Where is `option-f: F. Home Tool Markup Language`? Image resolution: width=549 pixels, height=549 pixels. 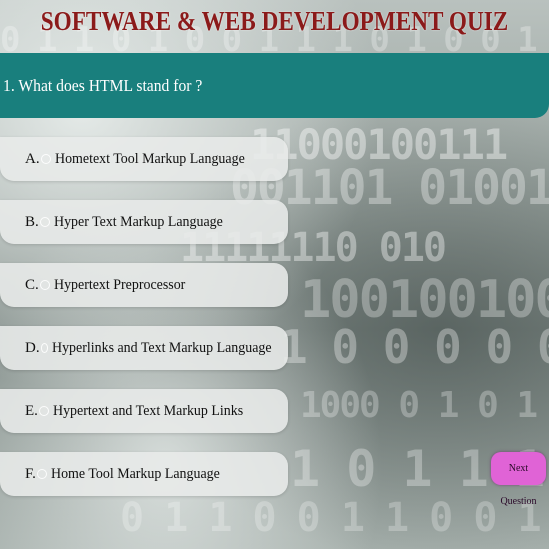 option-f: F. Home Tool Markup Language is located at coordinates (144, 474).